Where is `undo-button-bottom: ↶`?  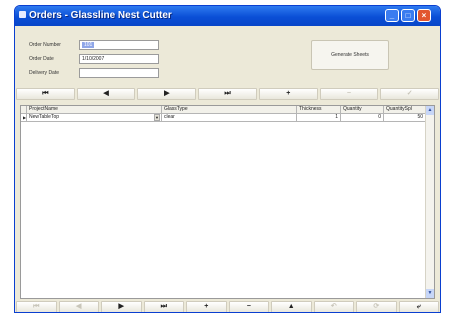 undo-button-bottom: ↶ is located at coordinates (333, 306).